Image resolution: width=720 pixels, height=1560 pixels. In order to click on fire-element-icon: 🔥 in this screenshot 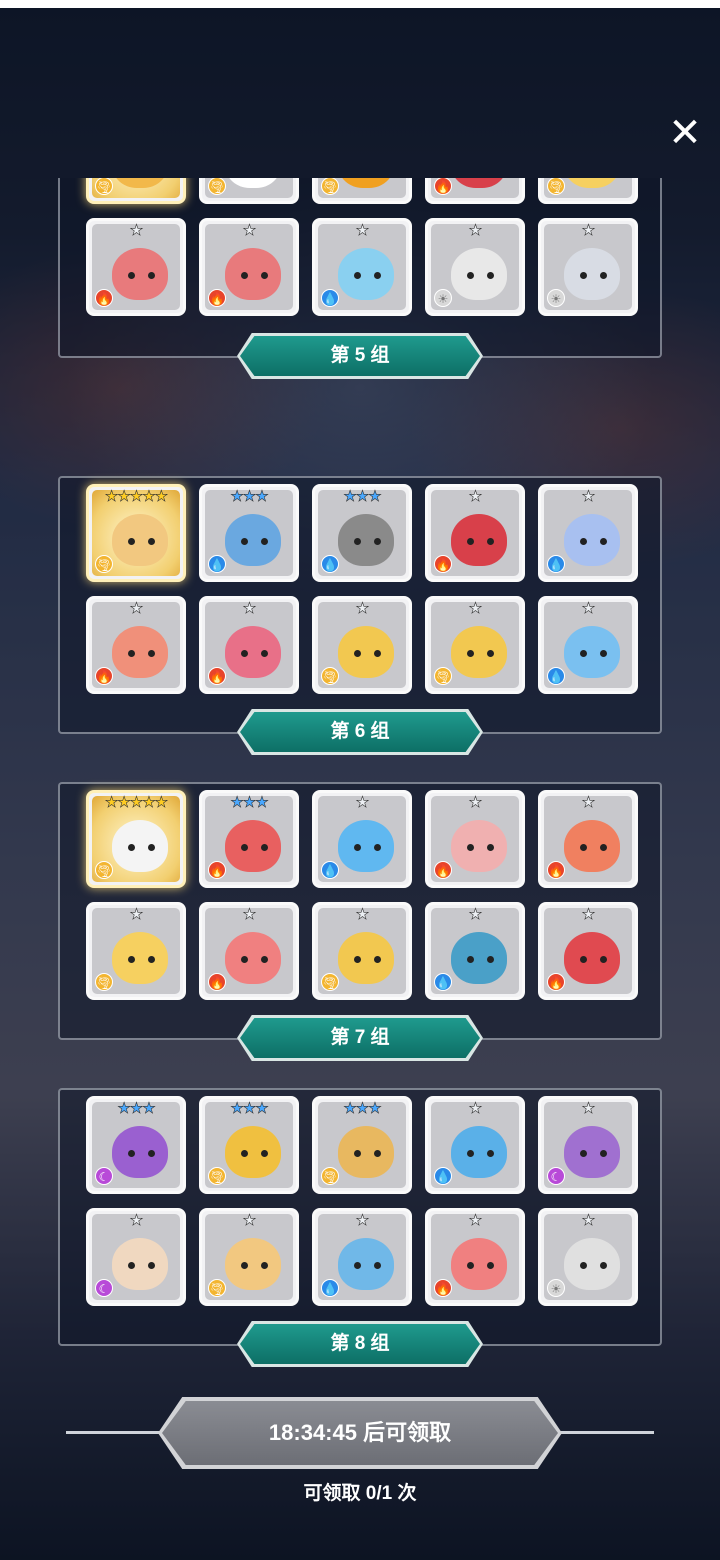, I will do `click(104, 298)`.